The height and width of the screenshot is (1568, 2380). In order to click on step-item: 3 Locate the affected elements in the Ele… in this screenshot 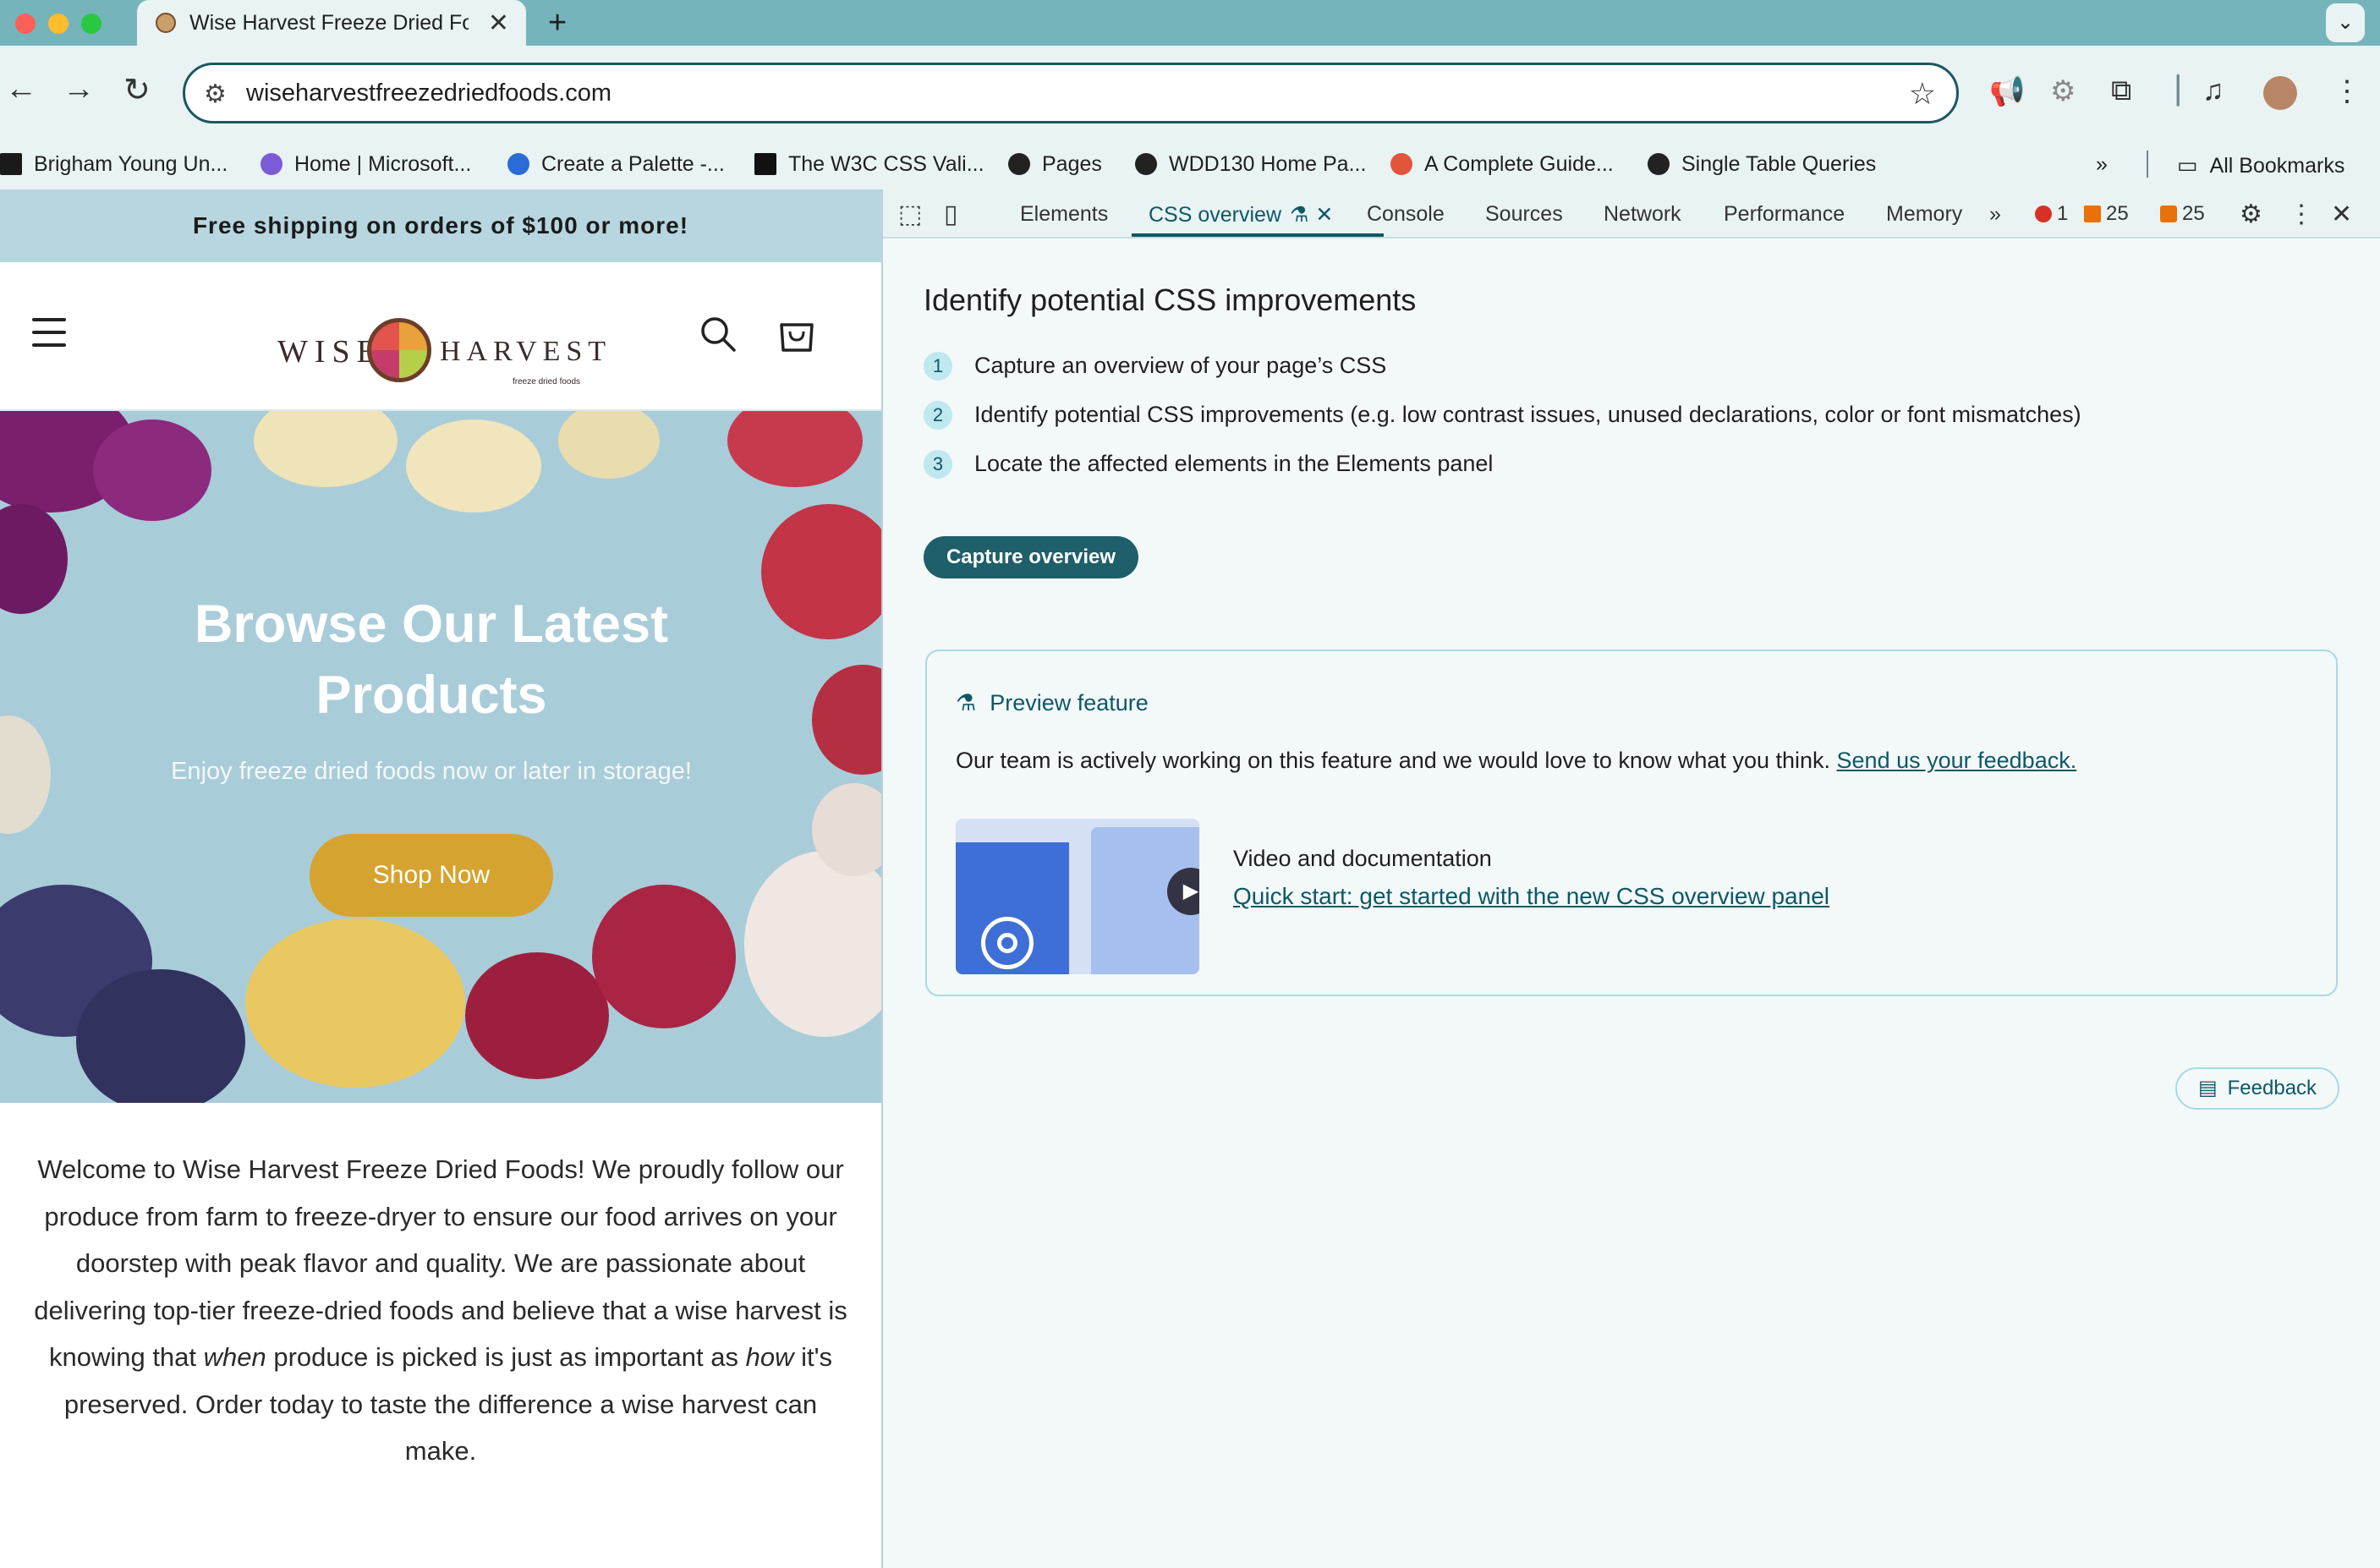, I will do `click(1209, 465)`.